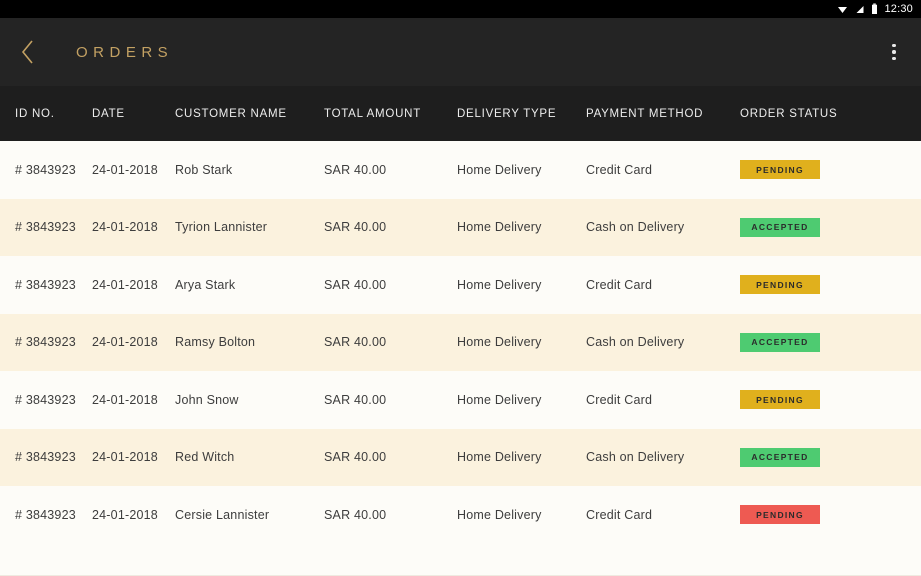 The width and height of the screenshot is (921, 576). Describe the element at coordinates (843, 9) in the screenshot. I see `wifi-icon` at that location.